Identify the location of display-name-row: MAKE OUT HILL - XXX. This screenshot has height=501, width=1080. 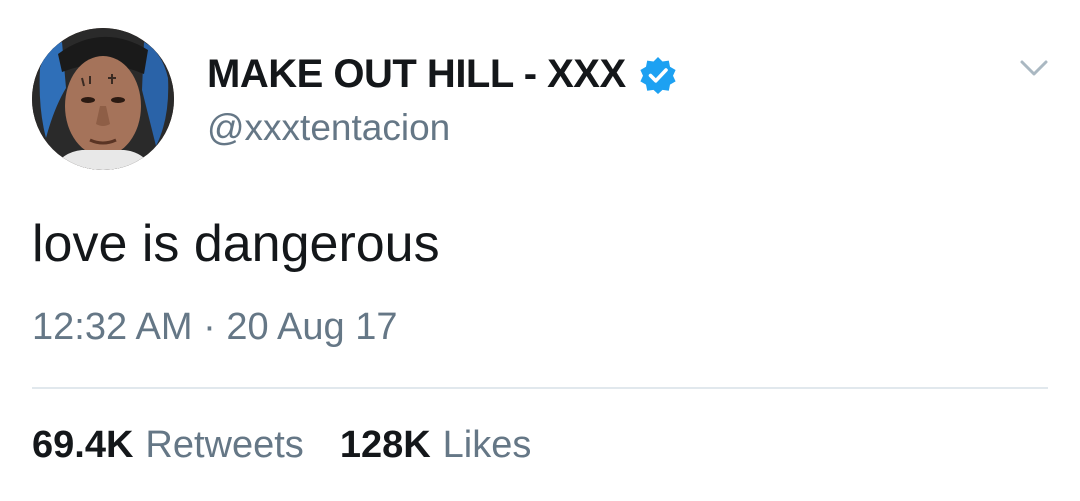
(442, 74).